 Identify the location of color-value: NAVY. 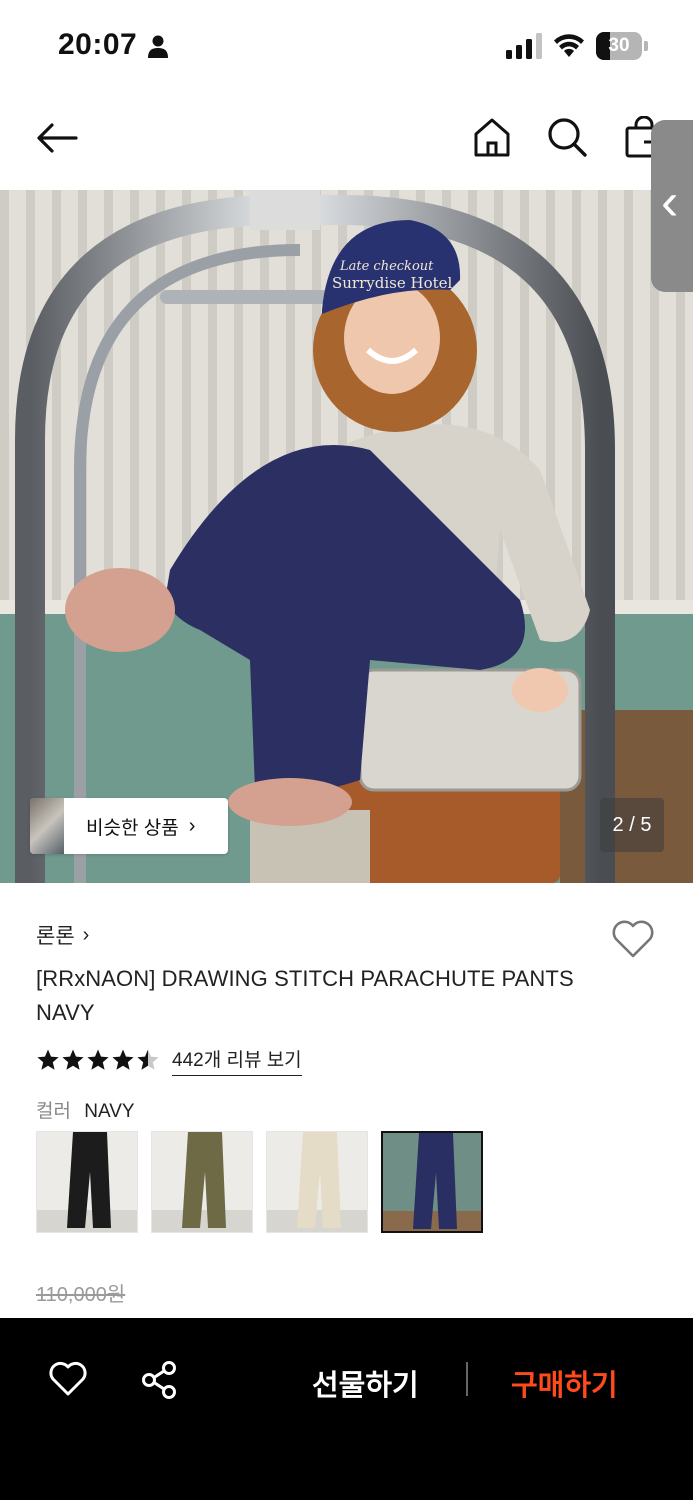
(109, 1111).